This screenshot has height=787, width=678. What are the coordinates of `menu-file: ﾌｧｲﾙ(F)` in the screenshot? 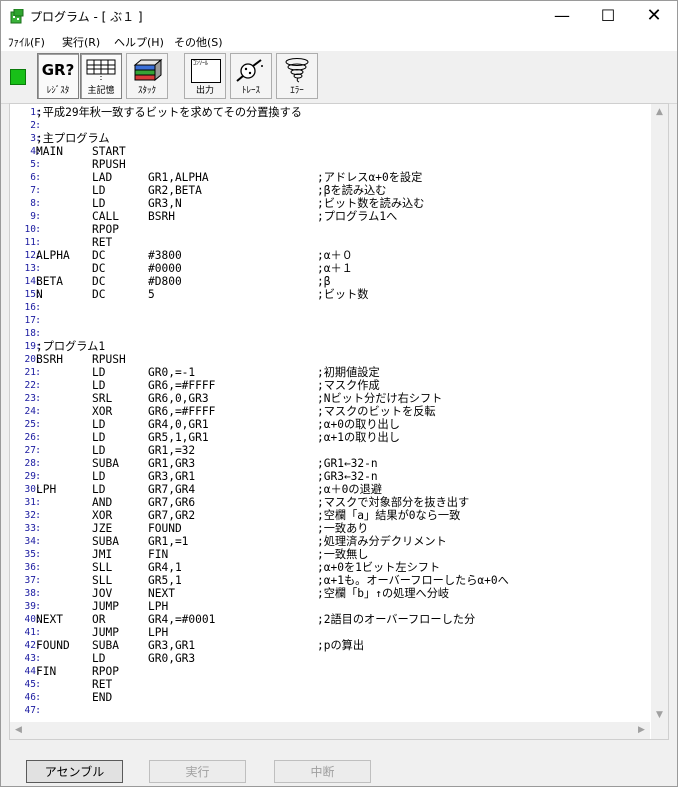 It's located at (26, 42).